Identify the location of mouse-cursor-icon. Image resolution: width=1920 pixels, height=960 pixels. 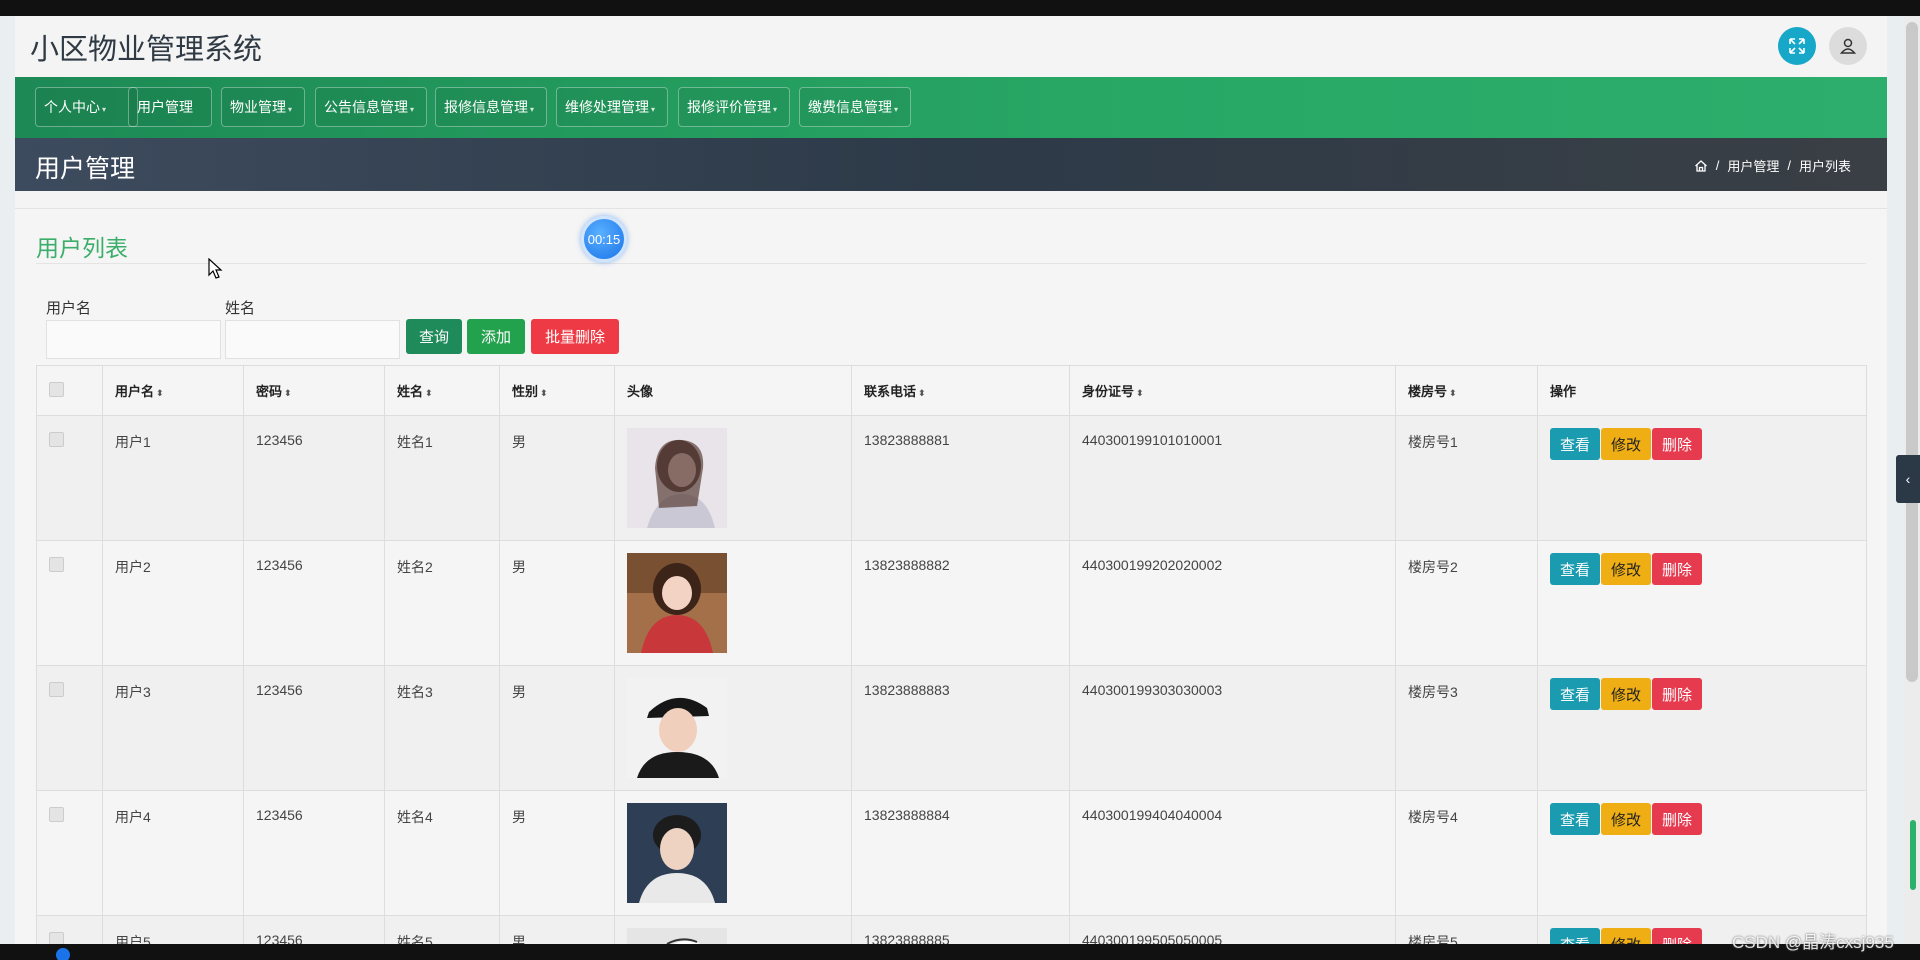
(215, 268).